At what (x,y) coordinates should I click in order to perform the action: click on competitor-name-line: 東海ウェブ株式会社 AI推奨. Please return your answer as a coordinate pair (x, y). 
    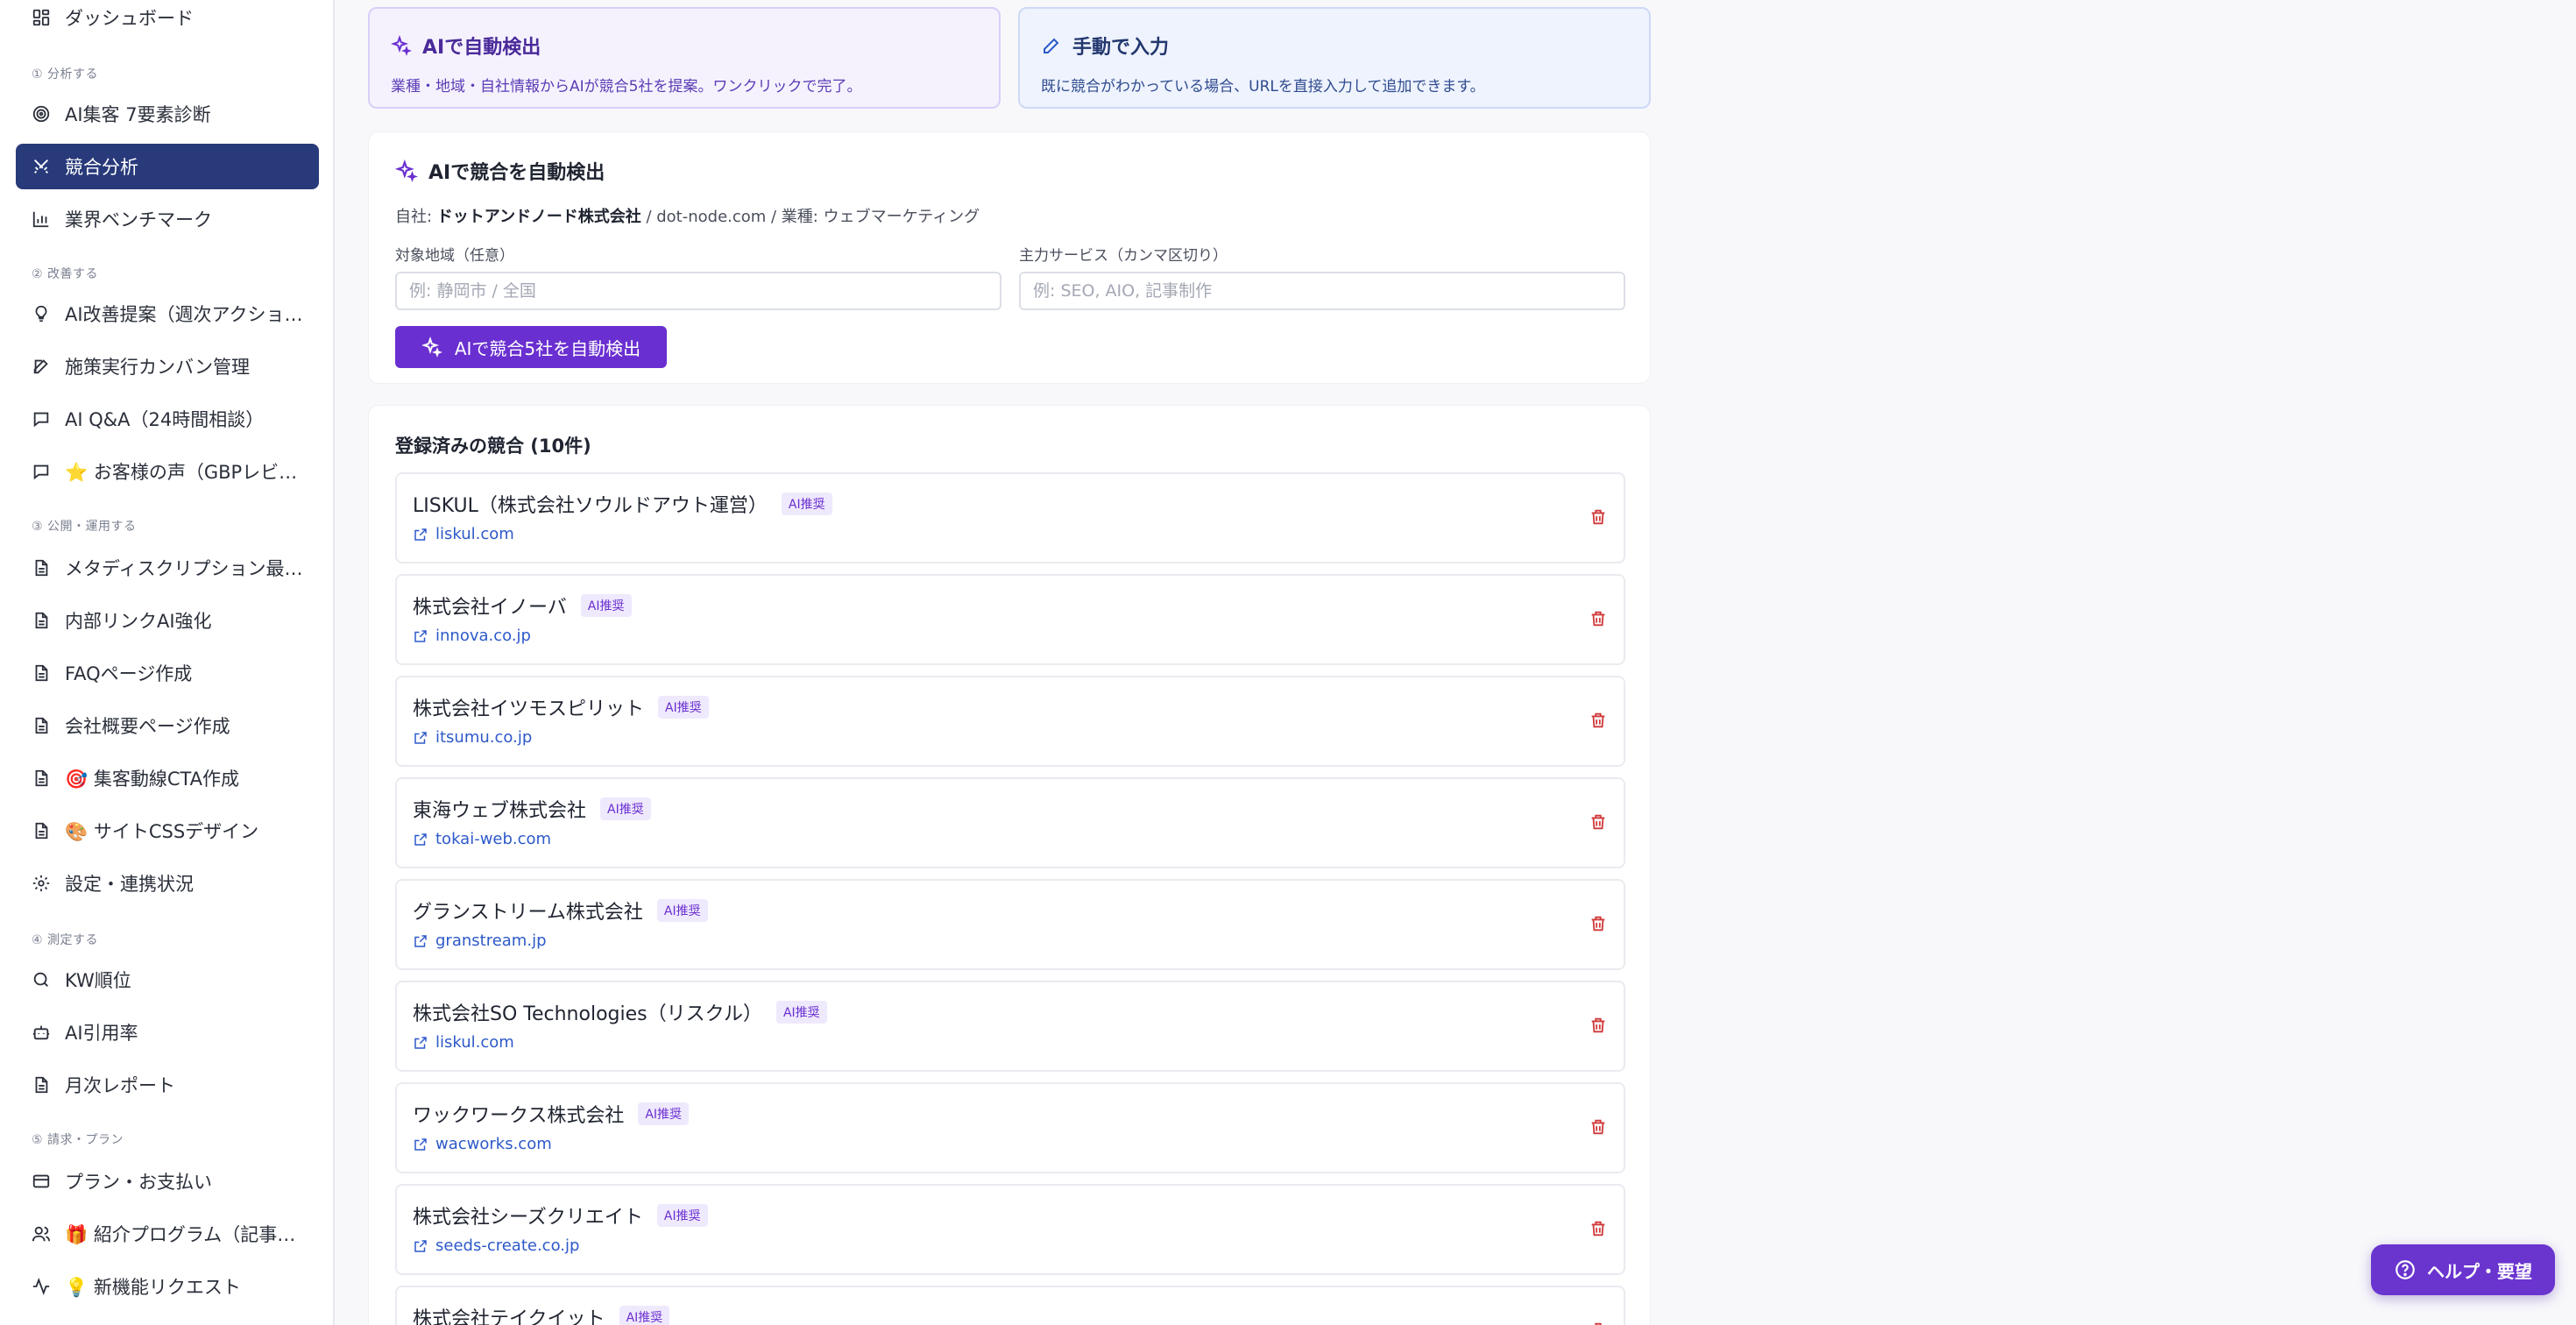
    Looking at the image, I should click on (532, 809).